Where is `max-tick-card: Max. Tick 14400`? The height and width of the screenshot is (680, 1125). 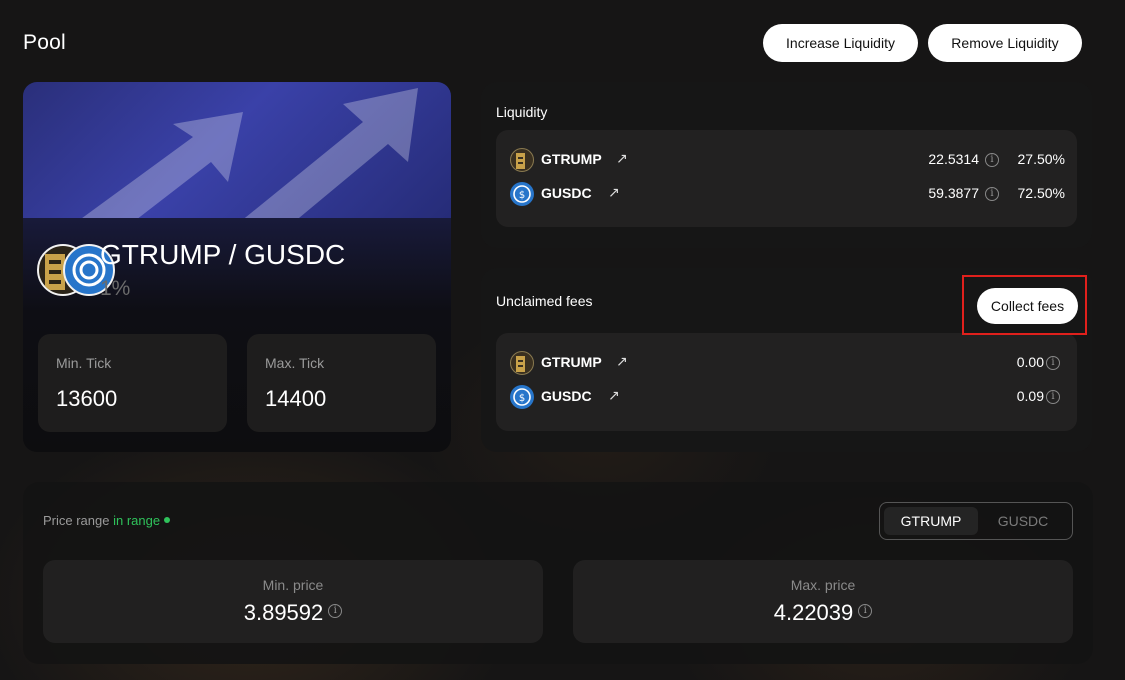
max-tick-card: Max. Tick 14400 is located at coordinates (341, 383).